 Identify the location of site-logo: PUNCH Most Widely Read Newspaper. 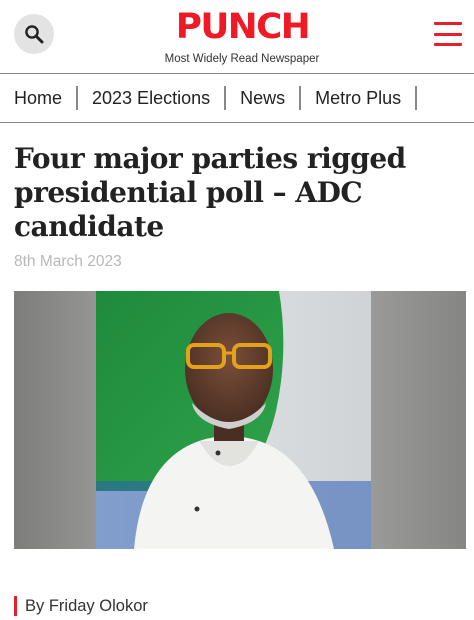
(242, 37).